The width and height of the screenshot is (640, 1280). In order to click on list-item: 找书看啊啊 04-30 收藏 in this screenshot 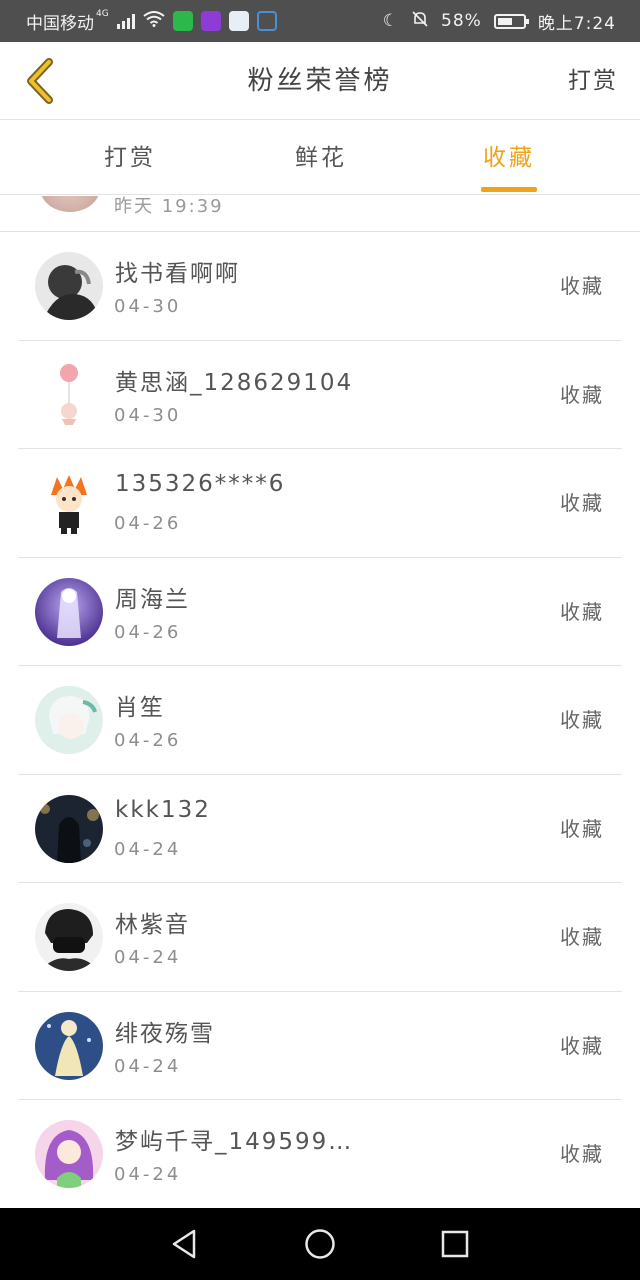, I will do `click(320, 286)`.